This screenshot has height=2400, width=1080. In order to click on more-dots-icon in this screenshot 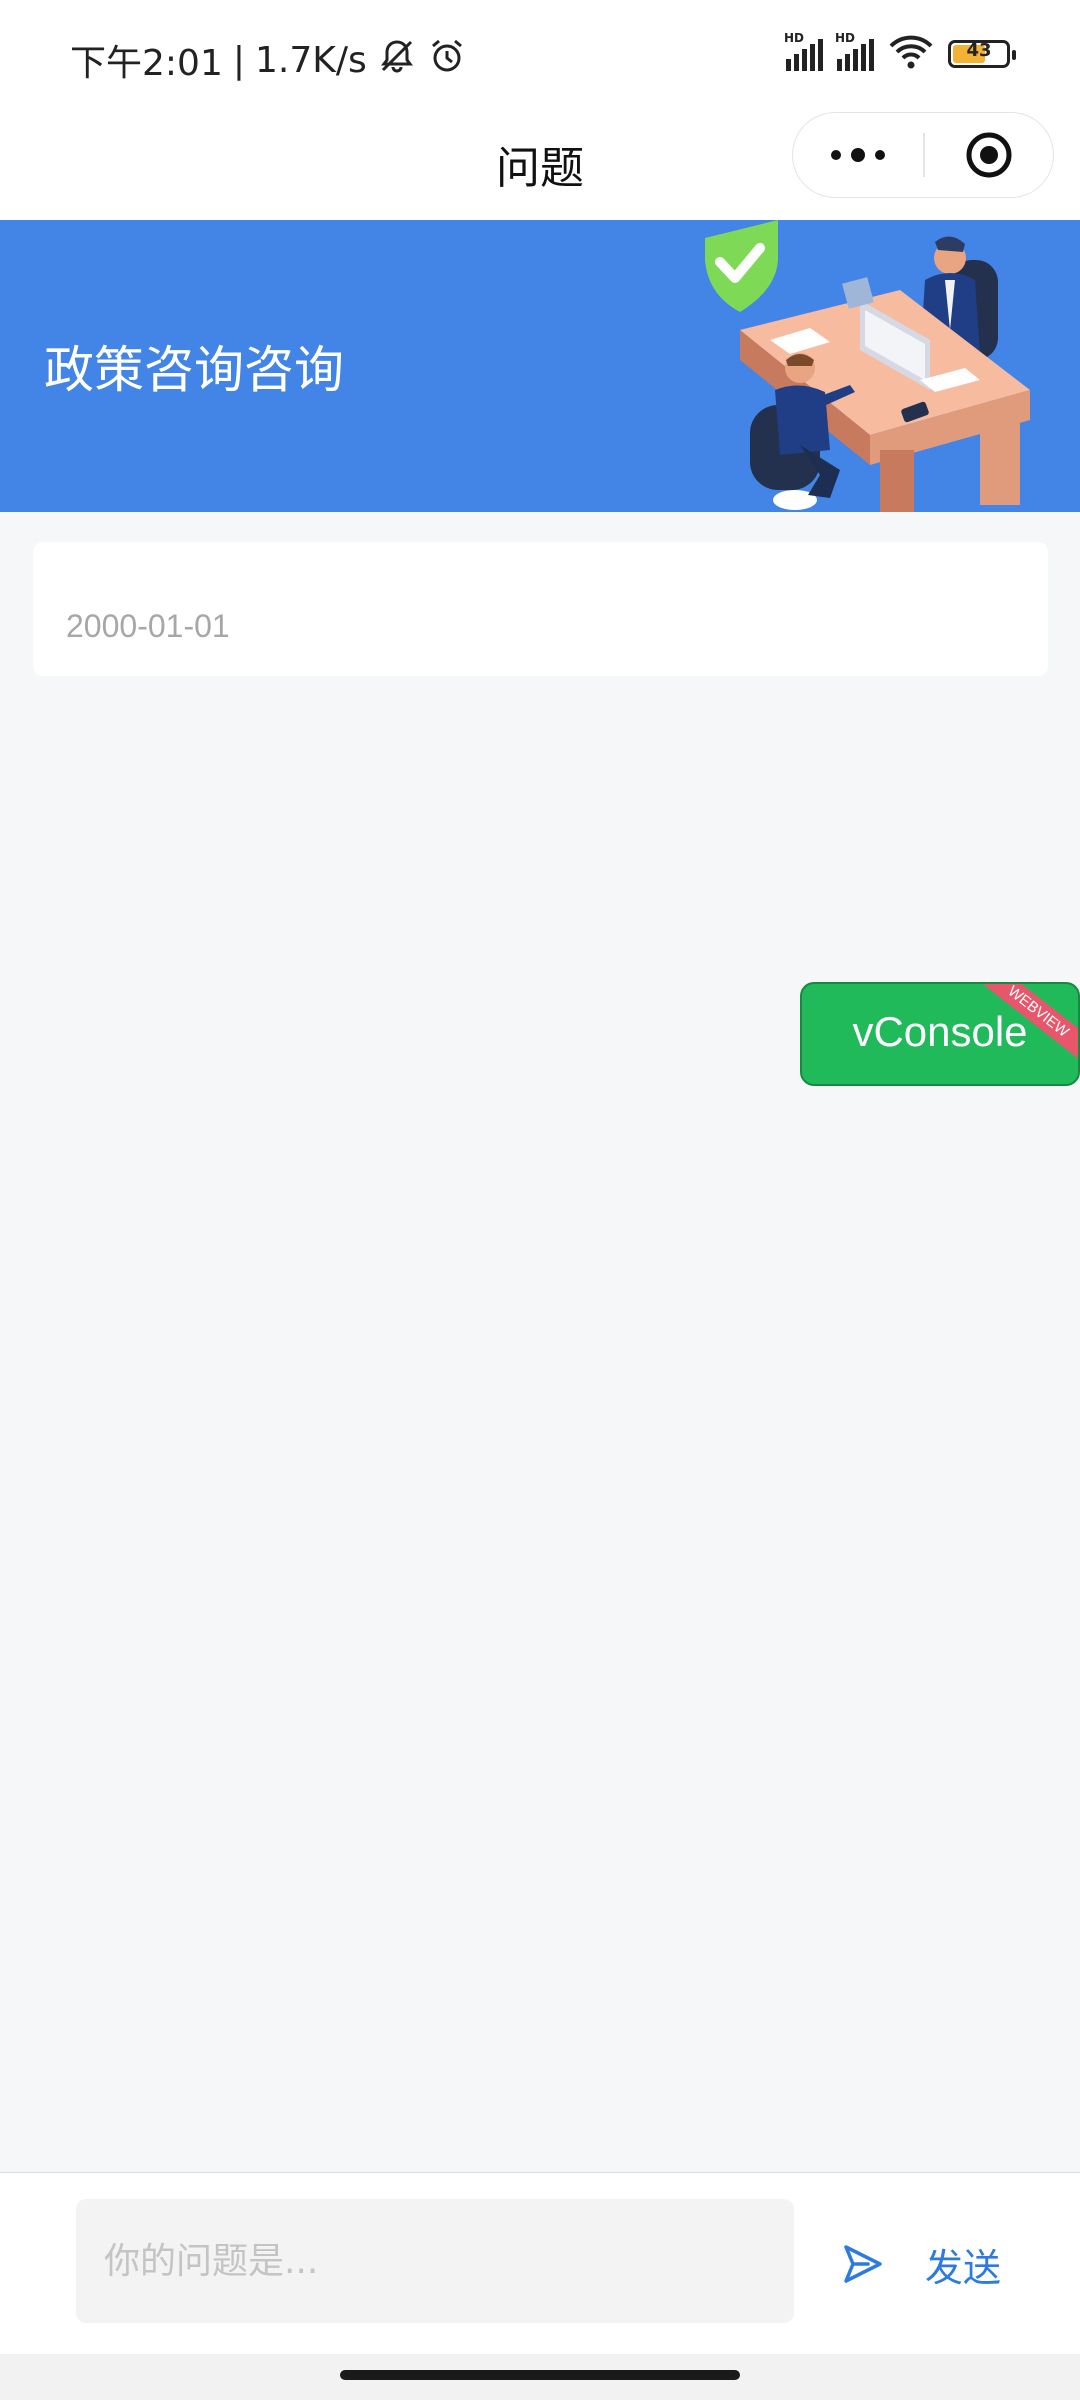, I will do `click(858, 155)`.